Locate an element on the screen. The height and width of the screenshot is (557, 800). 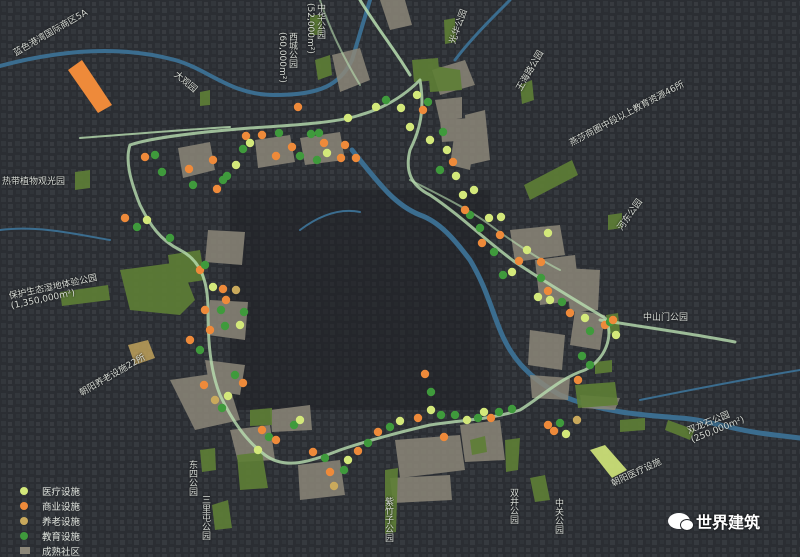
legend-item-elderly: 养老设施 is located at coordinates (50, 520).